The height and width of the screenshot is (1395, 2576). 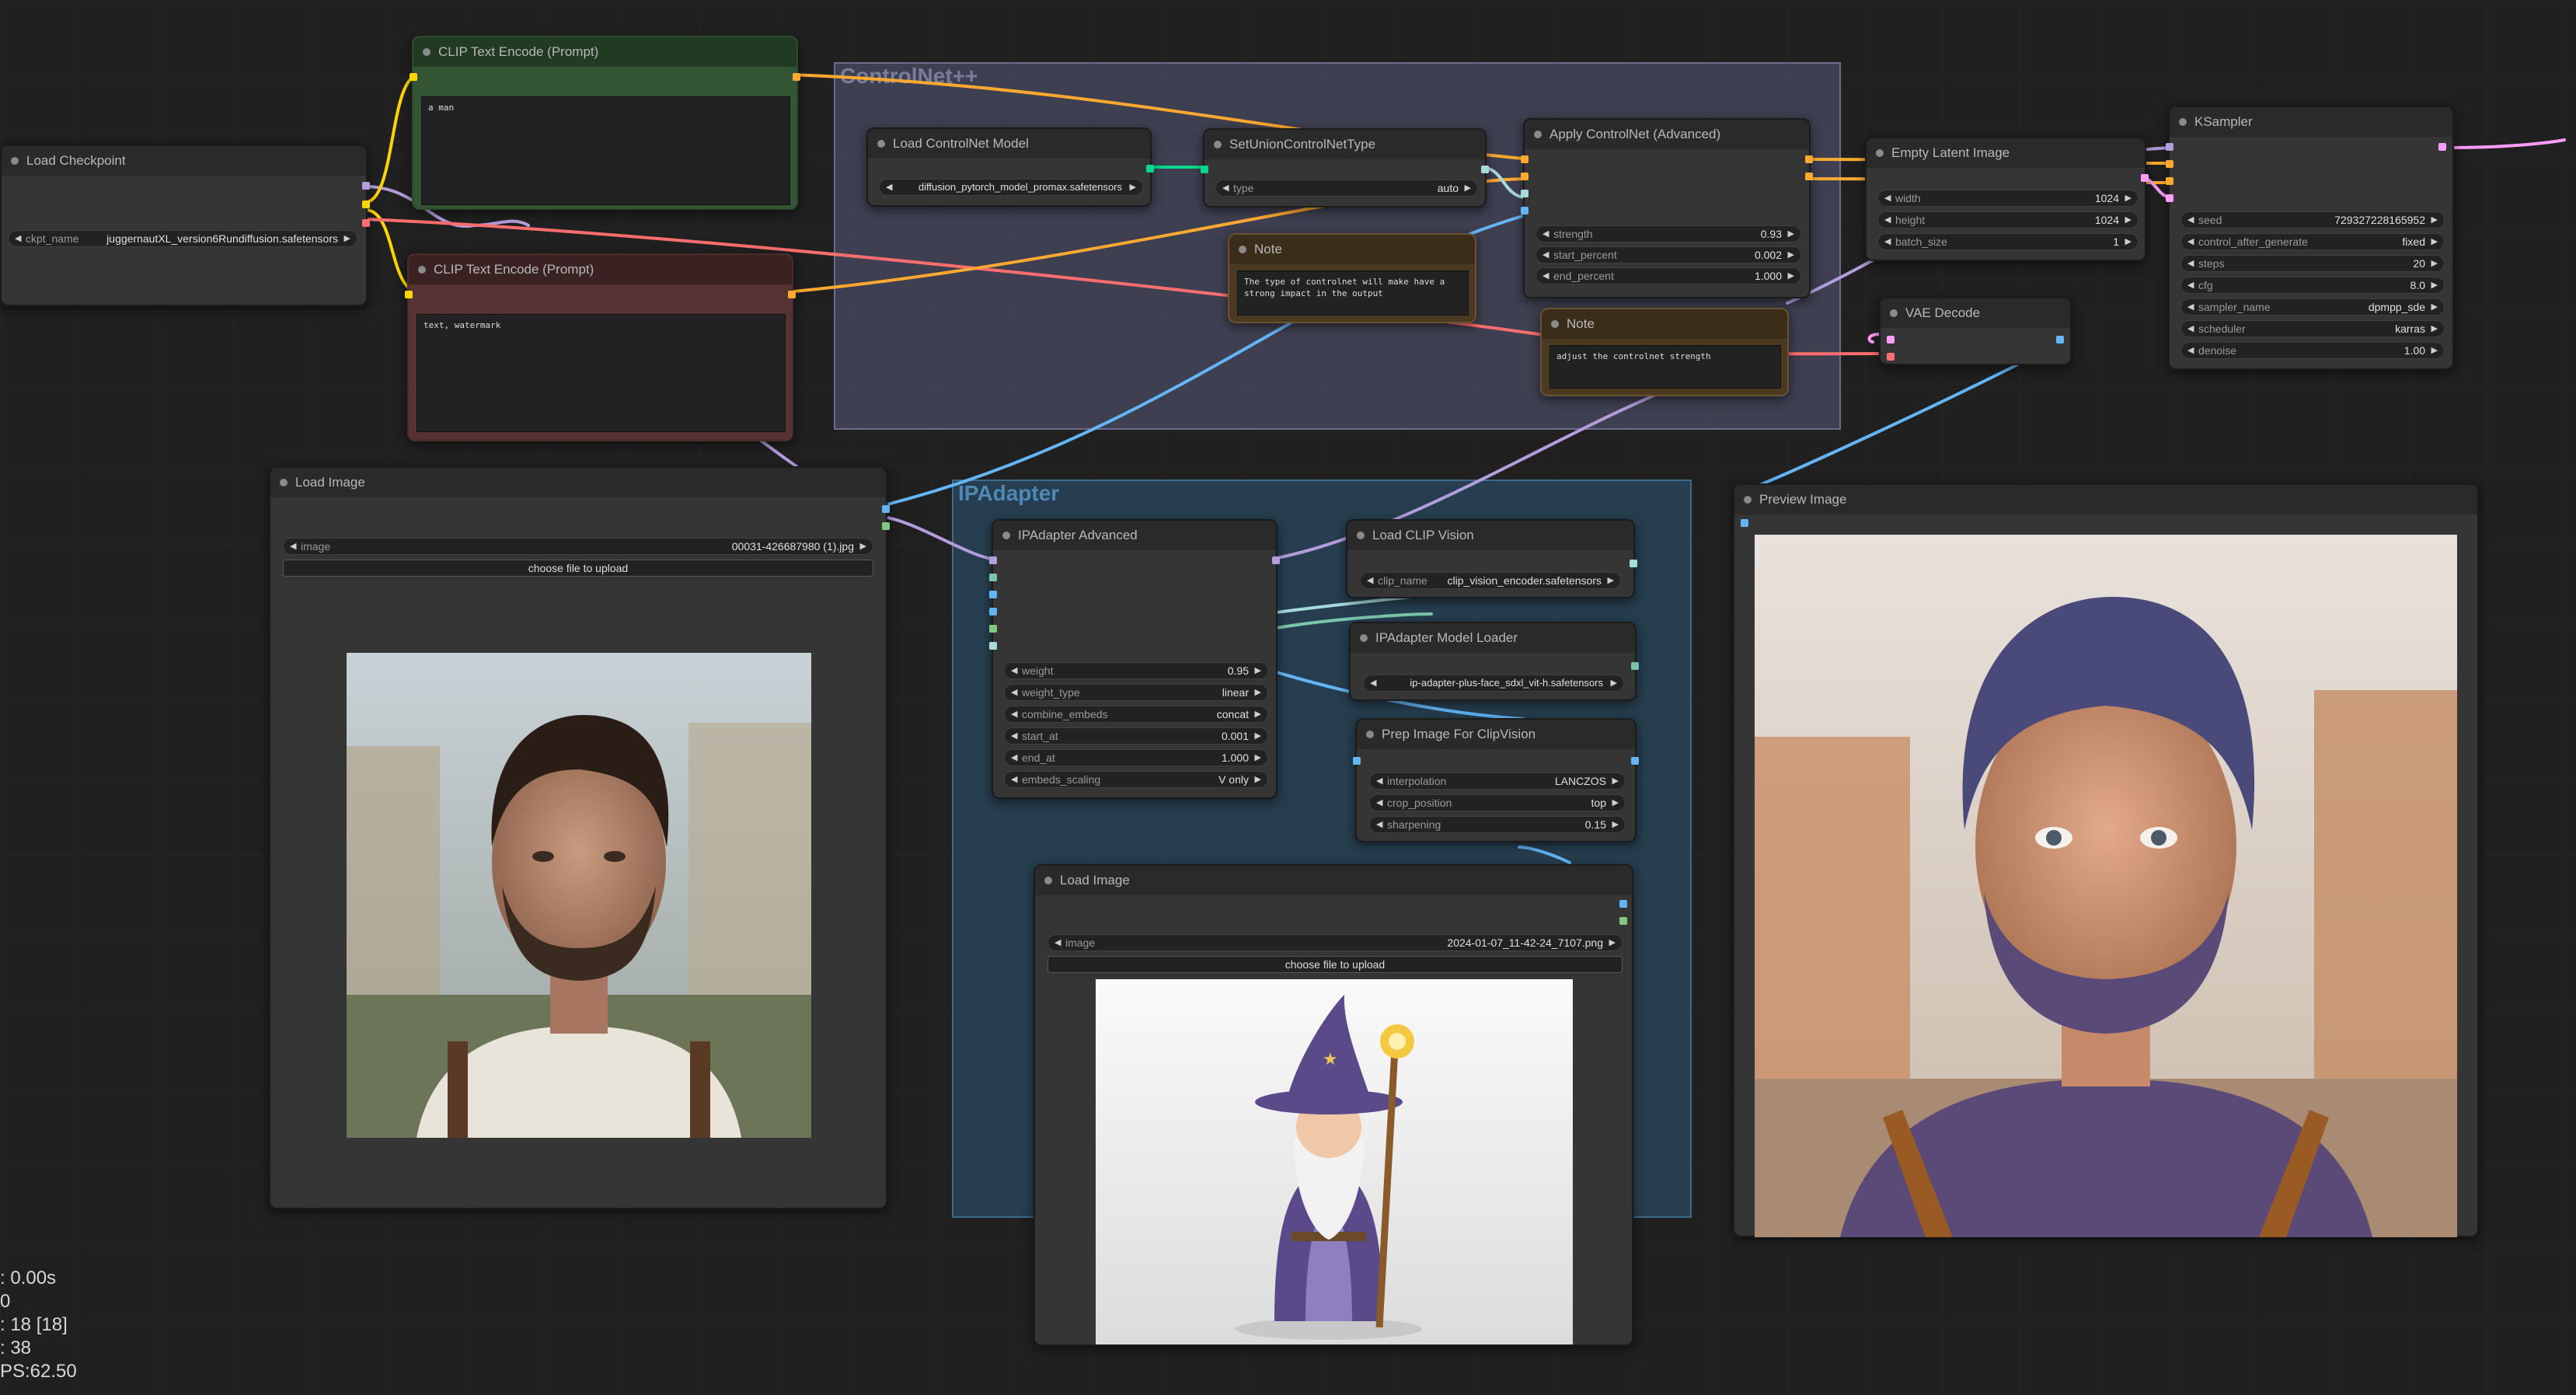 I want to click on strength-slider: ◀ strength 0.93 ▶, so click(x=1668, y=234).